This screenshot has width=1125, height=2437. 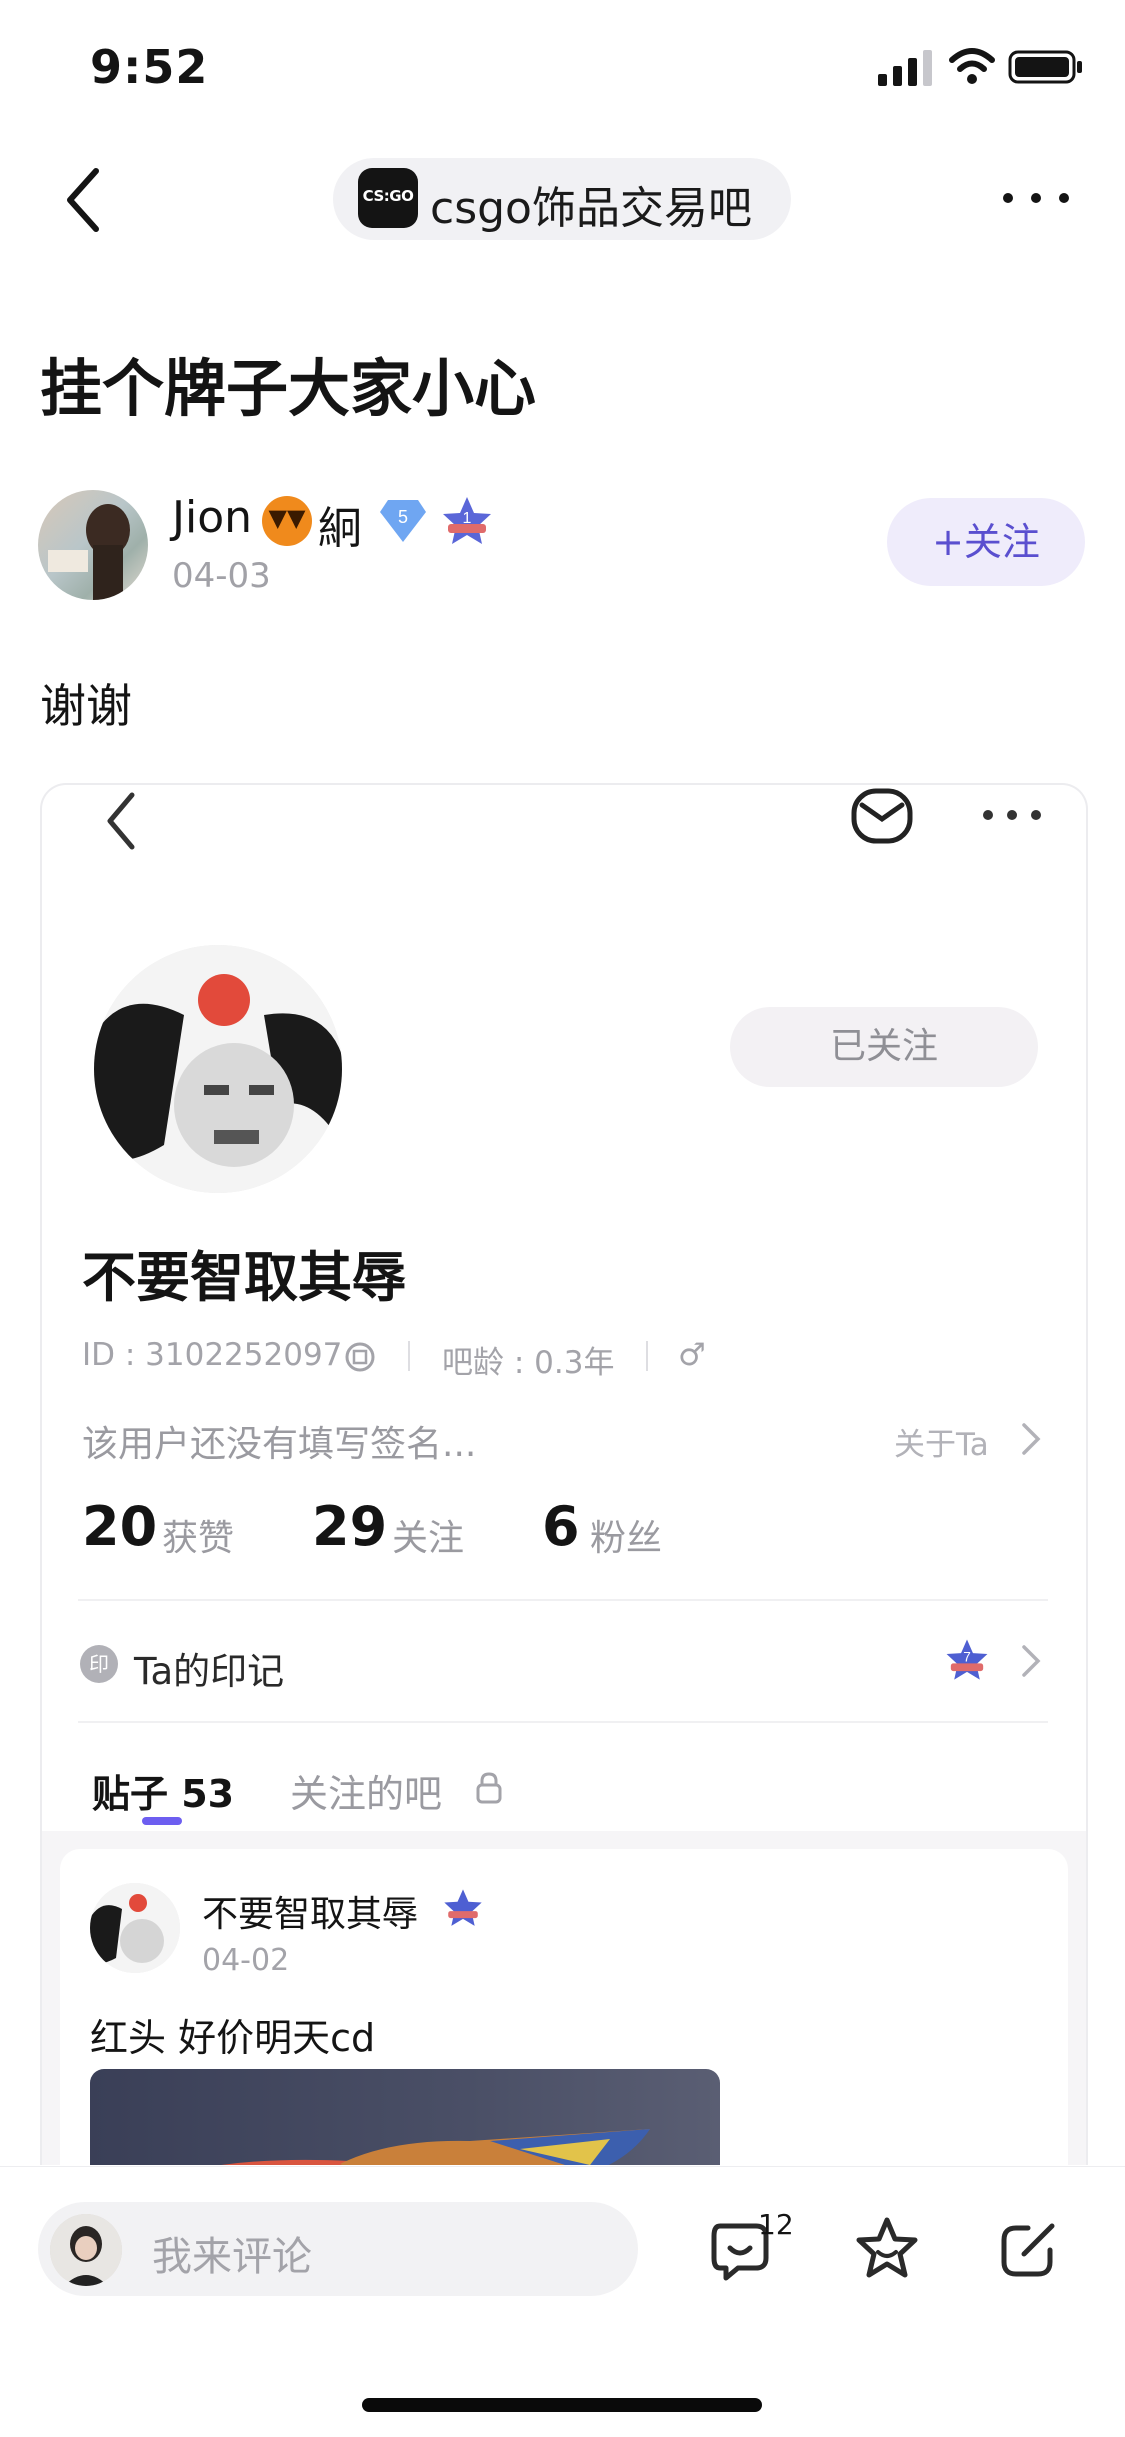 What do you see at coordinates (212, 517) in the screenshot?
I see `author-name: Jion` at bounding box center [212, 517].